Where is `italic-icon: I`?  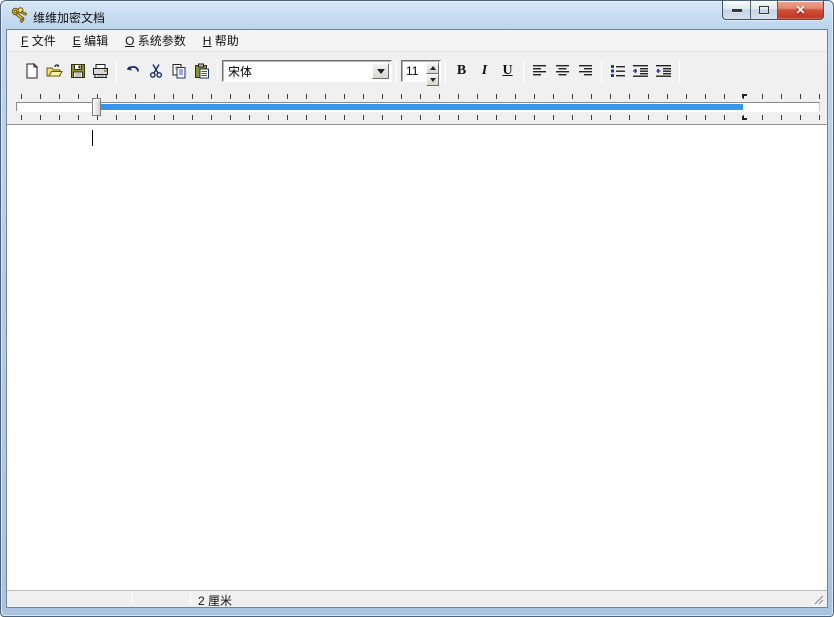 italic-icon: I is located at coordinates (484, 70).